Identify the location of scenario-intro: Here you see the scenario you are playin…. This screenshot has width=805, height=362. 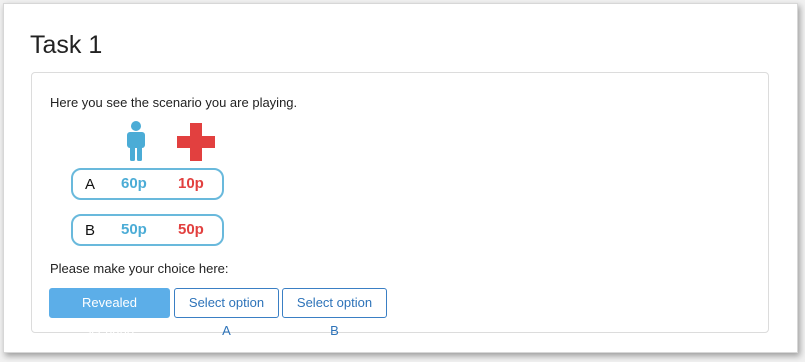
(174, 102).